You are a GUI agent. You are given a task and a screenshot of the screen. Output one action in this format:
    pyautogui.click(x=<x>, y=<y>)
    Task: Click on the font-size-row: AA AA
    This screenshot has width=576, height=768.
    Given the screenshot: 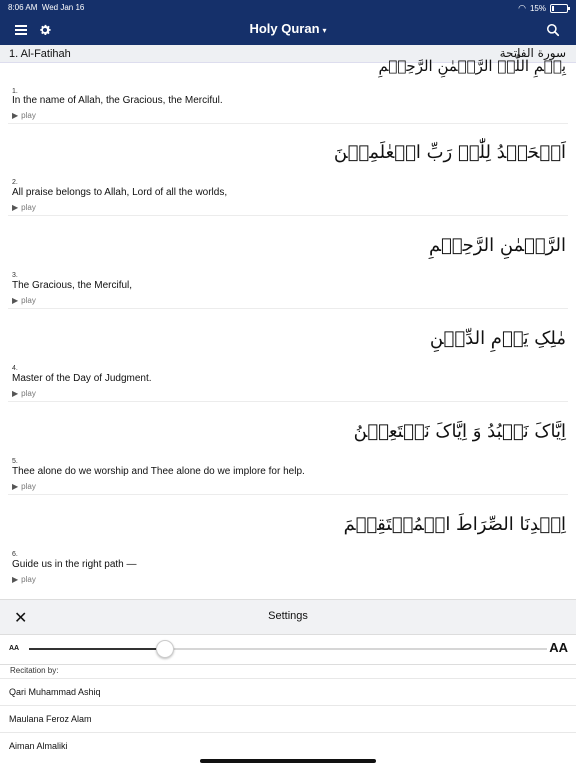 What is the action you would take?
    pyautogui.click(x=288, y=649)
    